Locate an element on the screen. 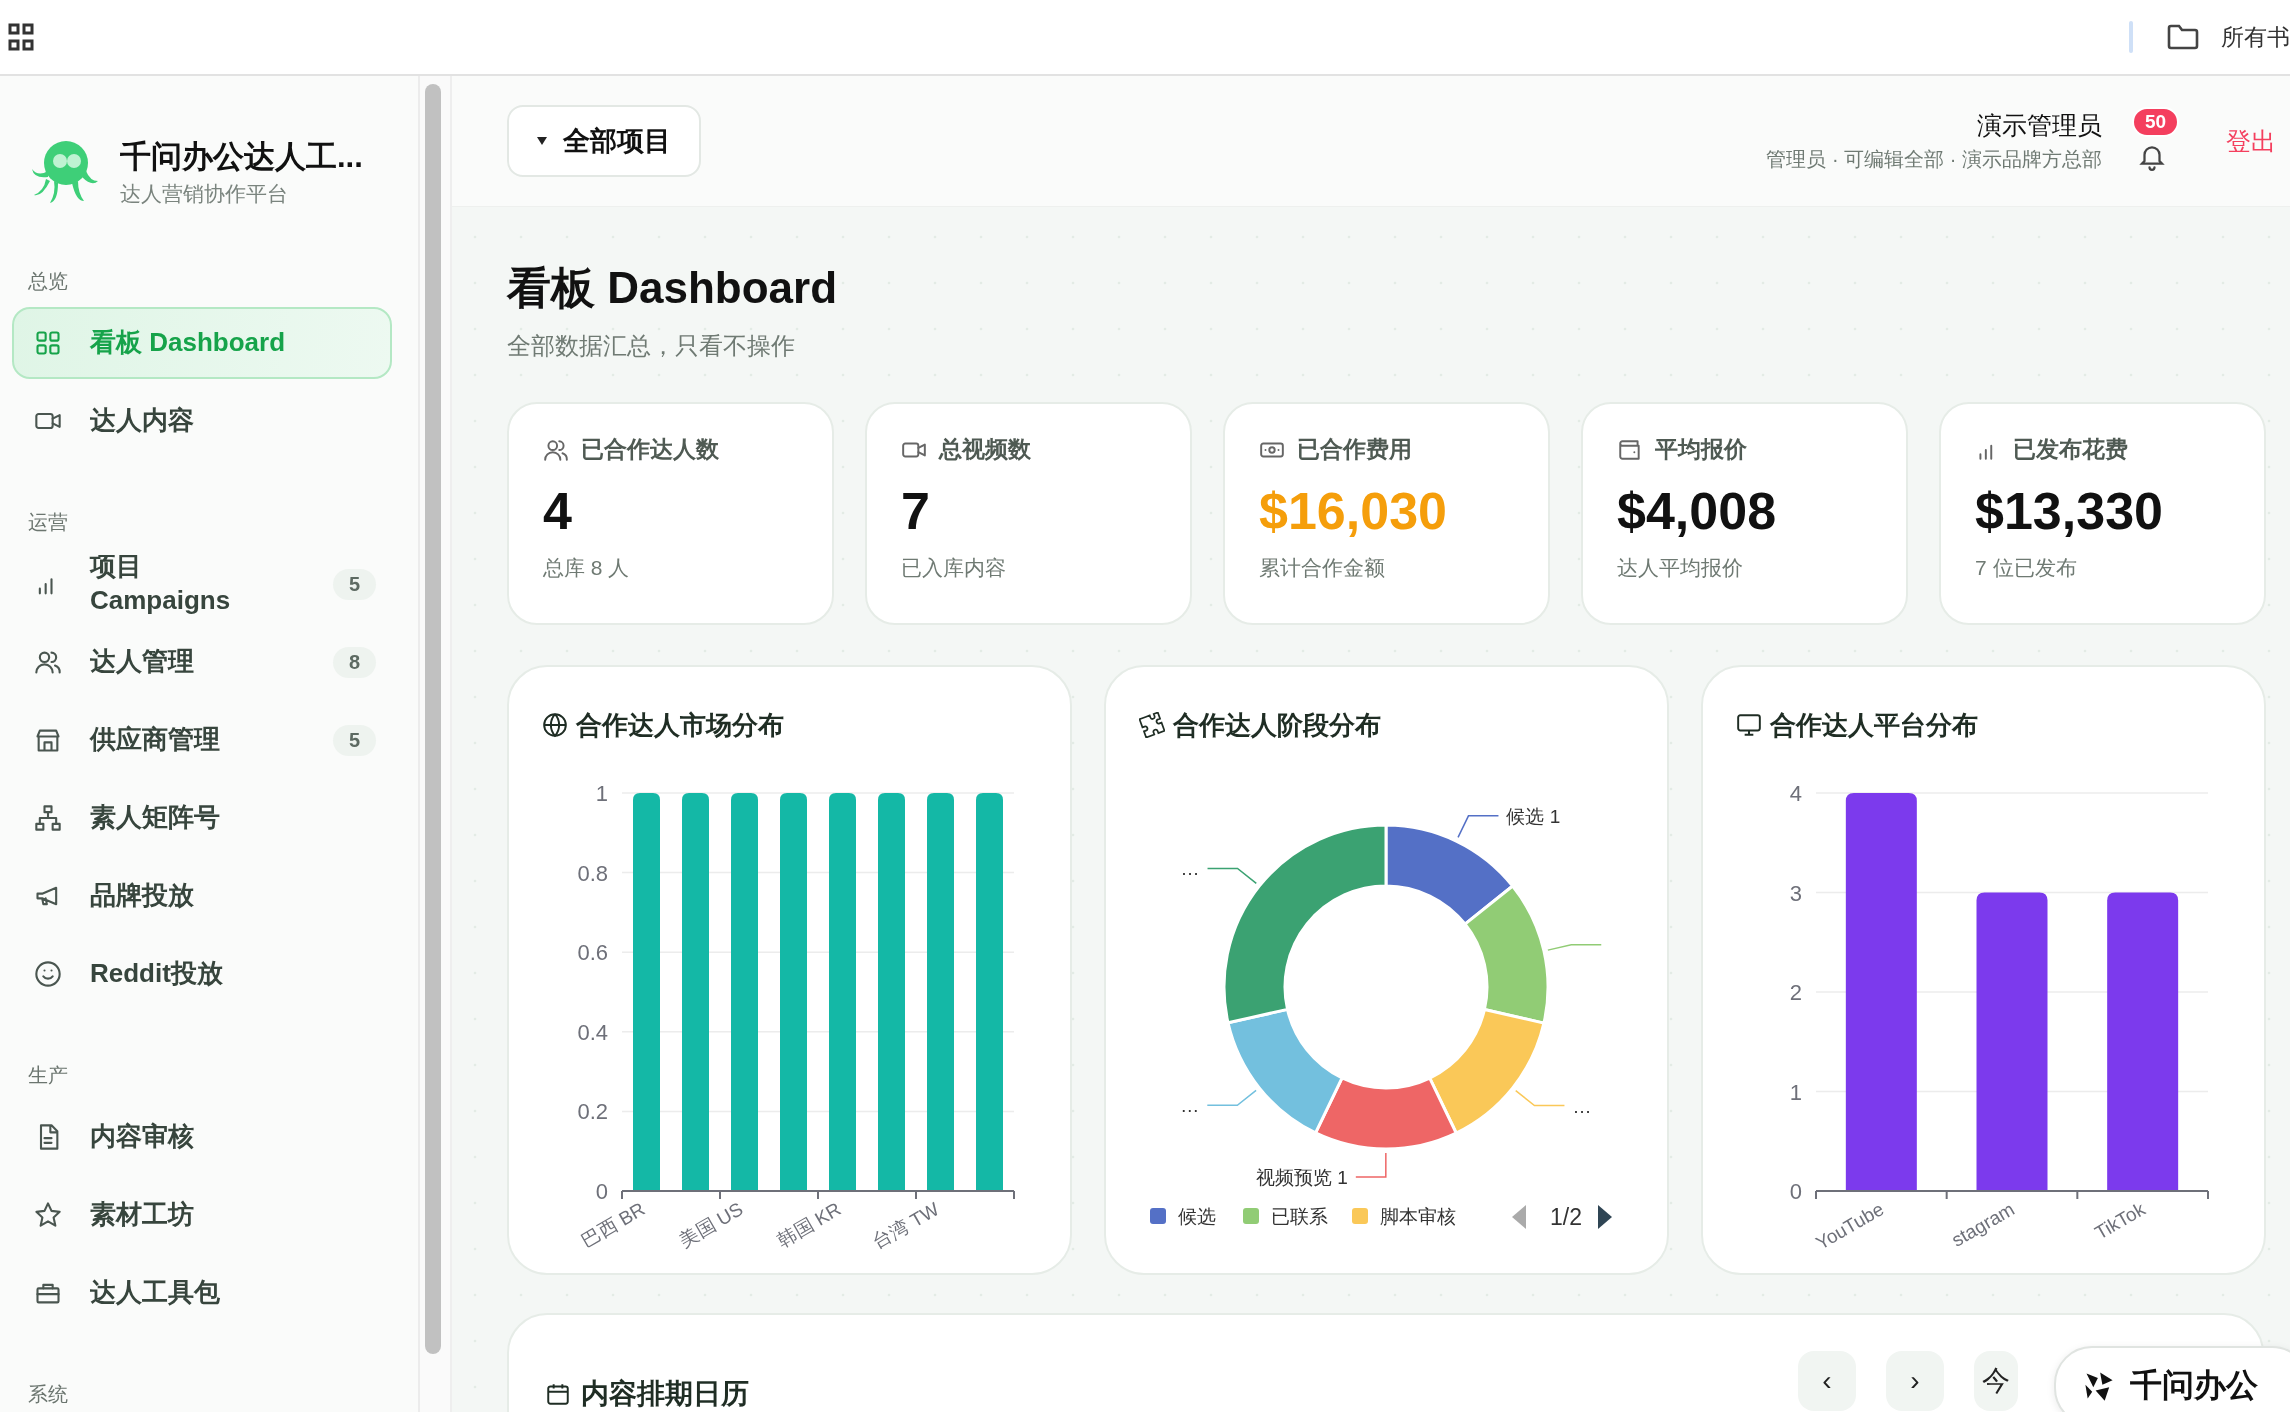 The height and width of the screenshot is (1412, 2290). legend-label: 已联系 is located at coordinates (1299, 1217).